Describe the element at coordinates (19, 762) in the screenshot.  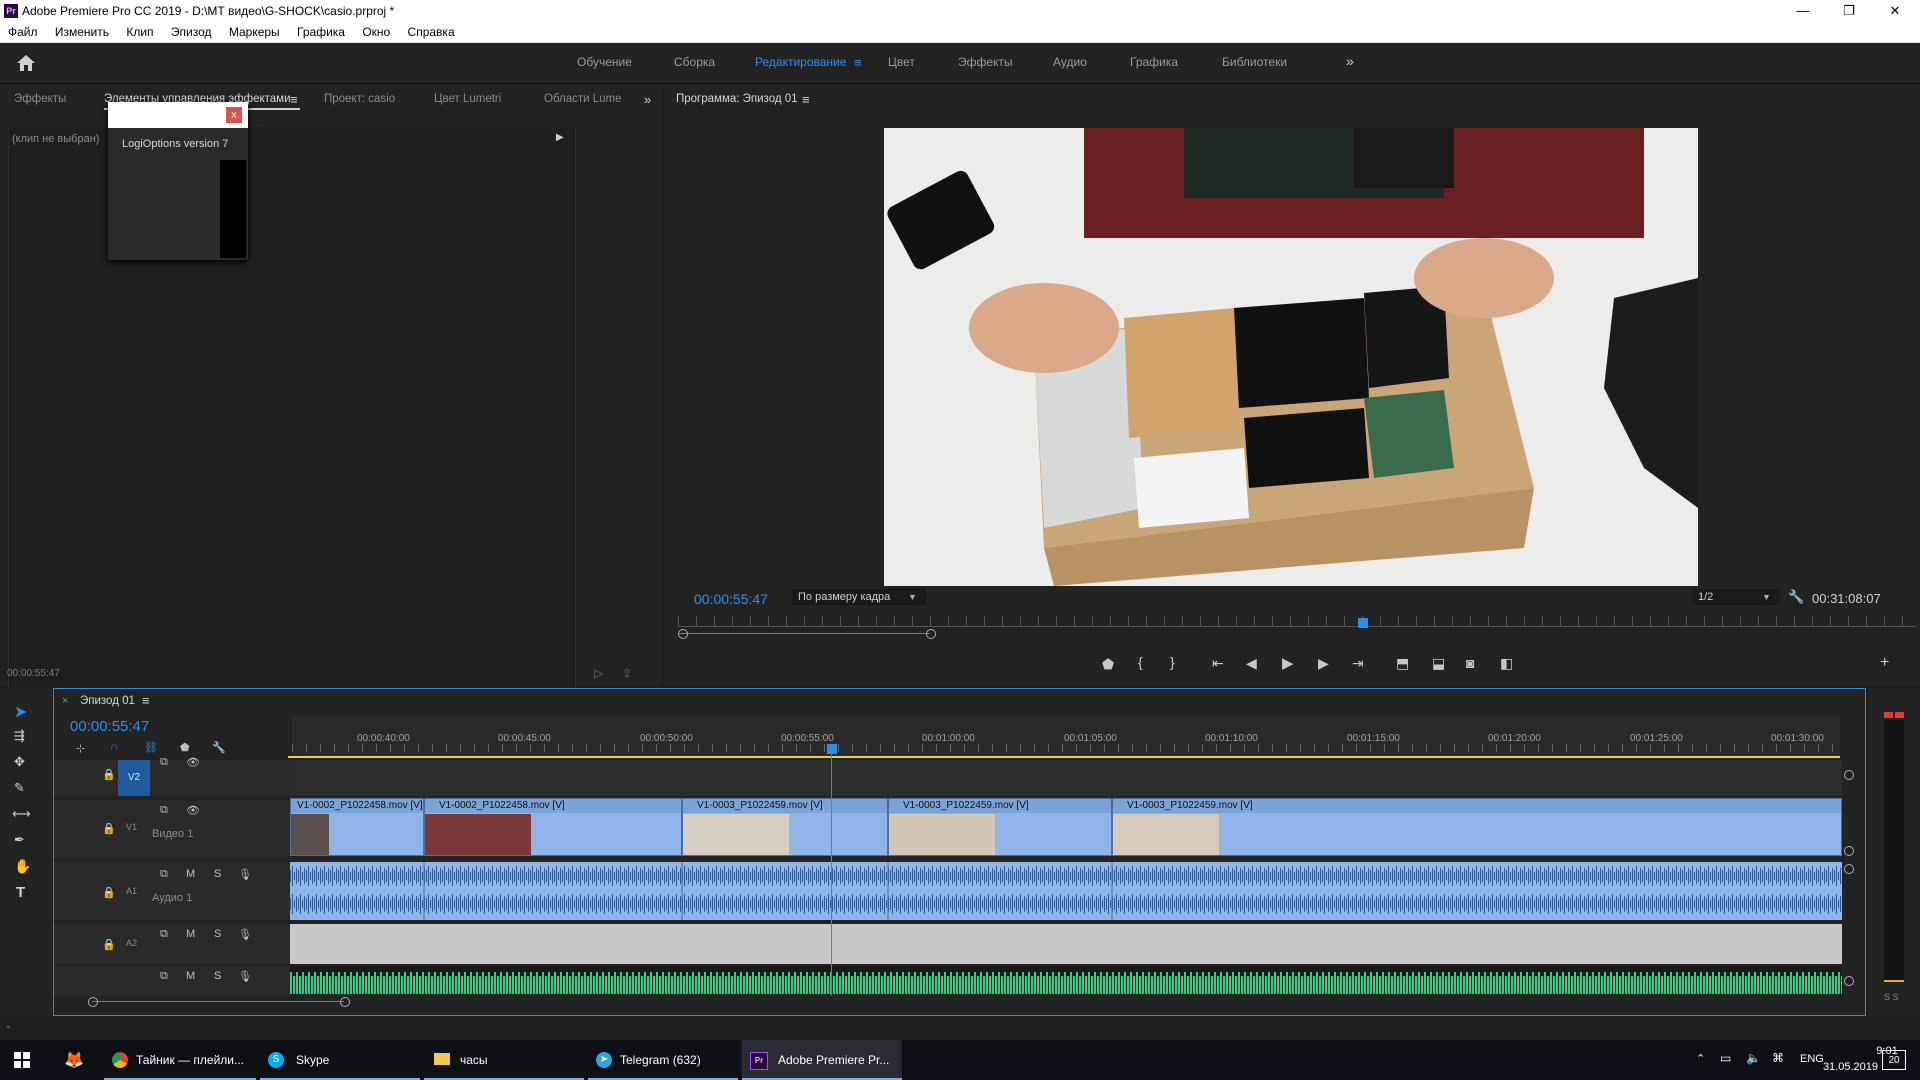
I see `ripple-edit-tool-icon: ✥` at that location.